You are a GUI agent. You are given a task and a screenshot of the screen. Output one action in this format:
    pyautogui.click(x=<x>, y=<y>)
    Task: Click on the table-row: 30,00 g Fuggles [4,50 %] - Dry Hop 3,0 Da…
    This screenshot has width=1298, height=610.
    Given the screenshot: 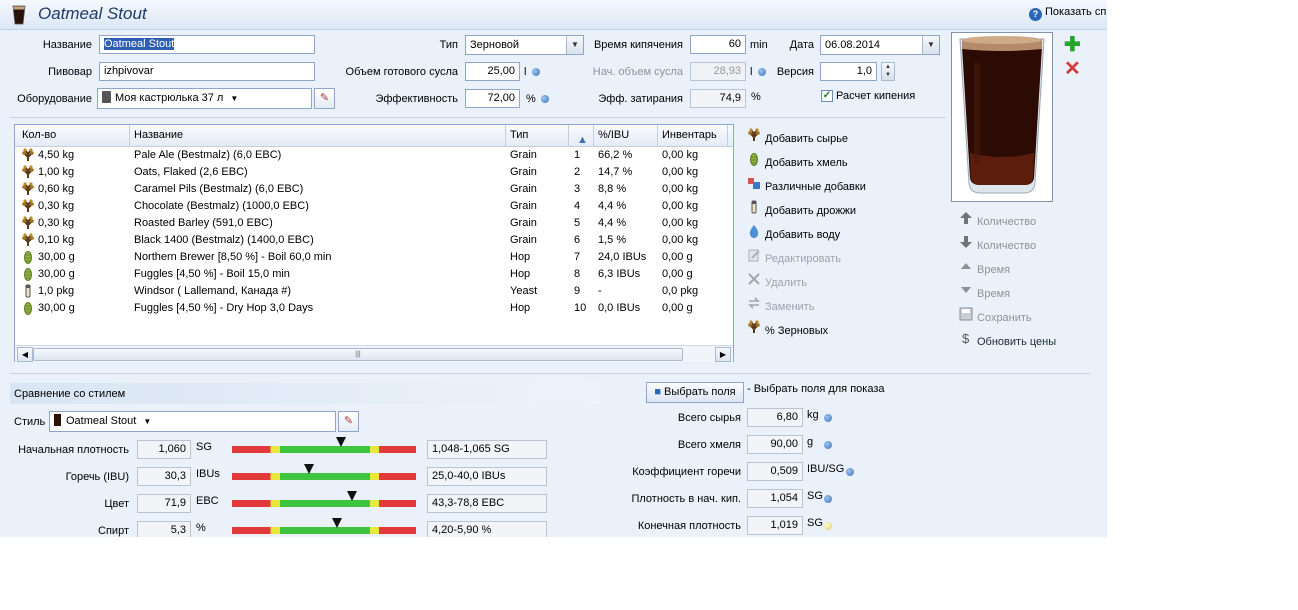 What is the action you would take?
    pyautogui.click(x=374, y=308)
    